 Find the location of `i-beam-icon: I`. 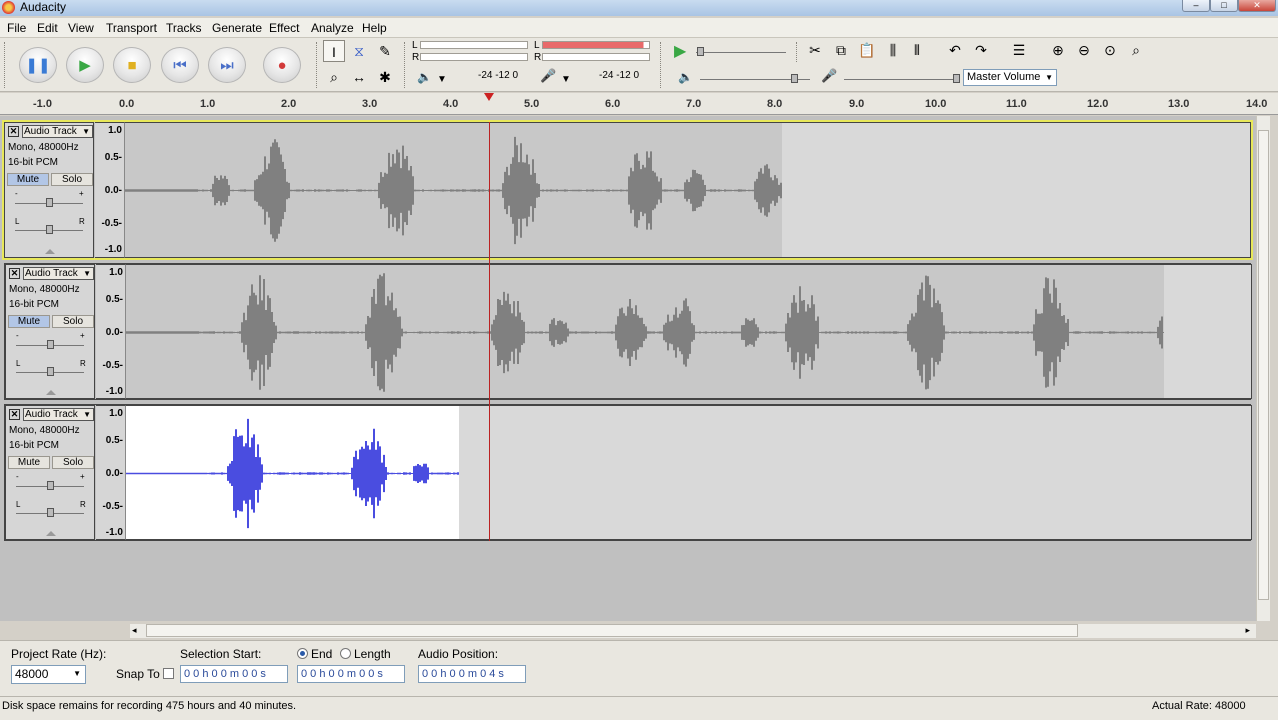

i-beam-icon: I is located at coordinates (334, 52).